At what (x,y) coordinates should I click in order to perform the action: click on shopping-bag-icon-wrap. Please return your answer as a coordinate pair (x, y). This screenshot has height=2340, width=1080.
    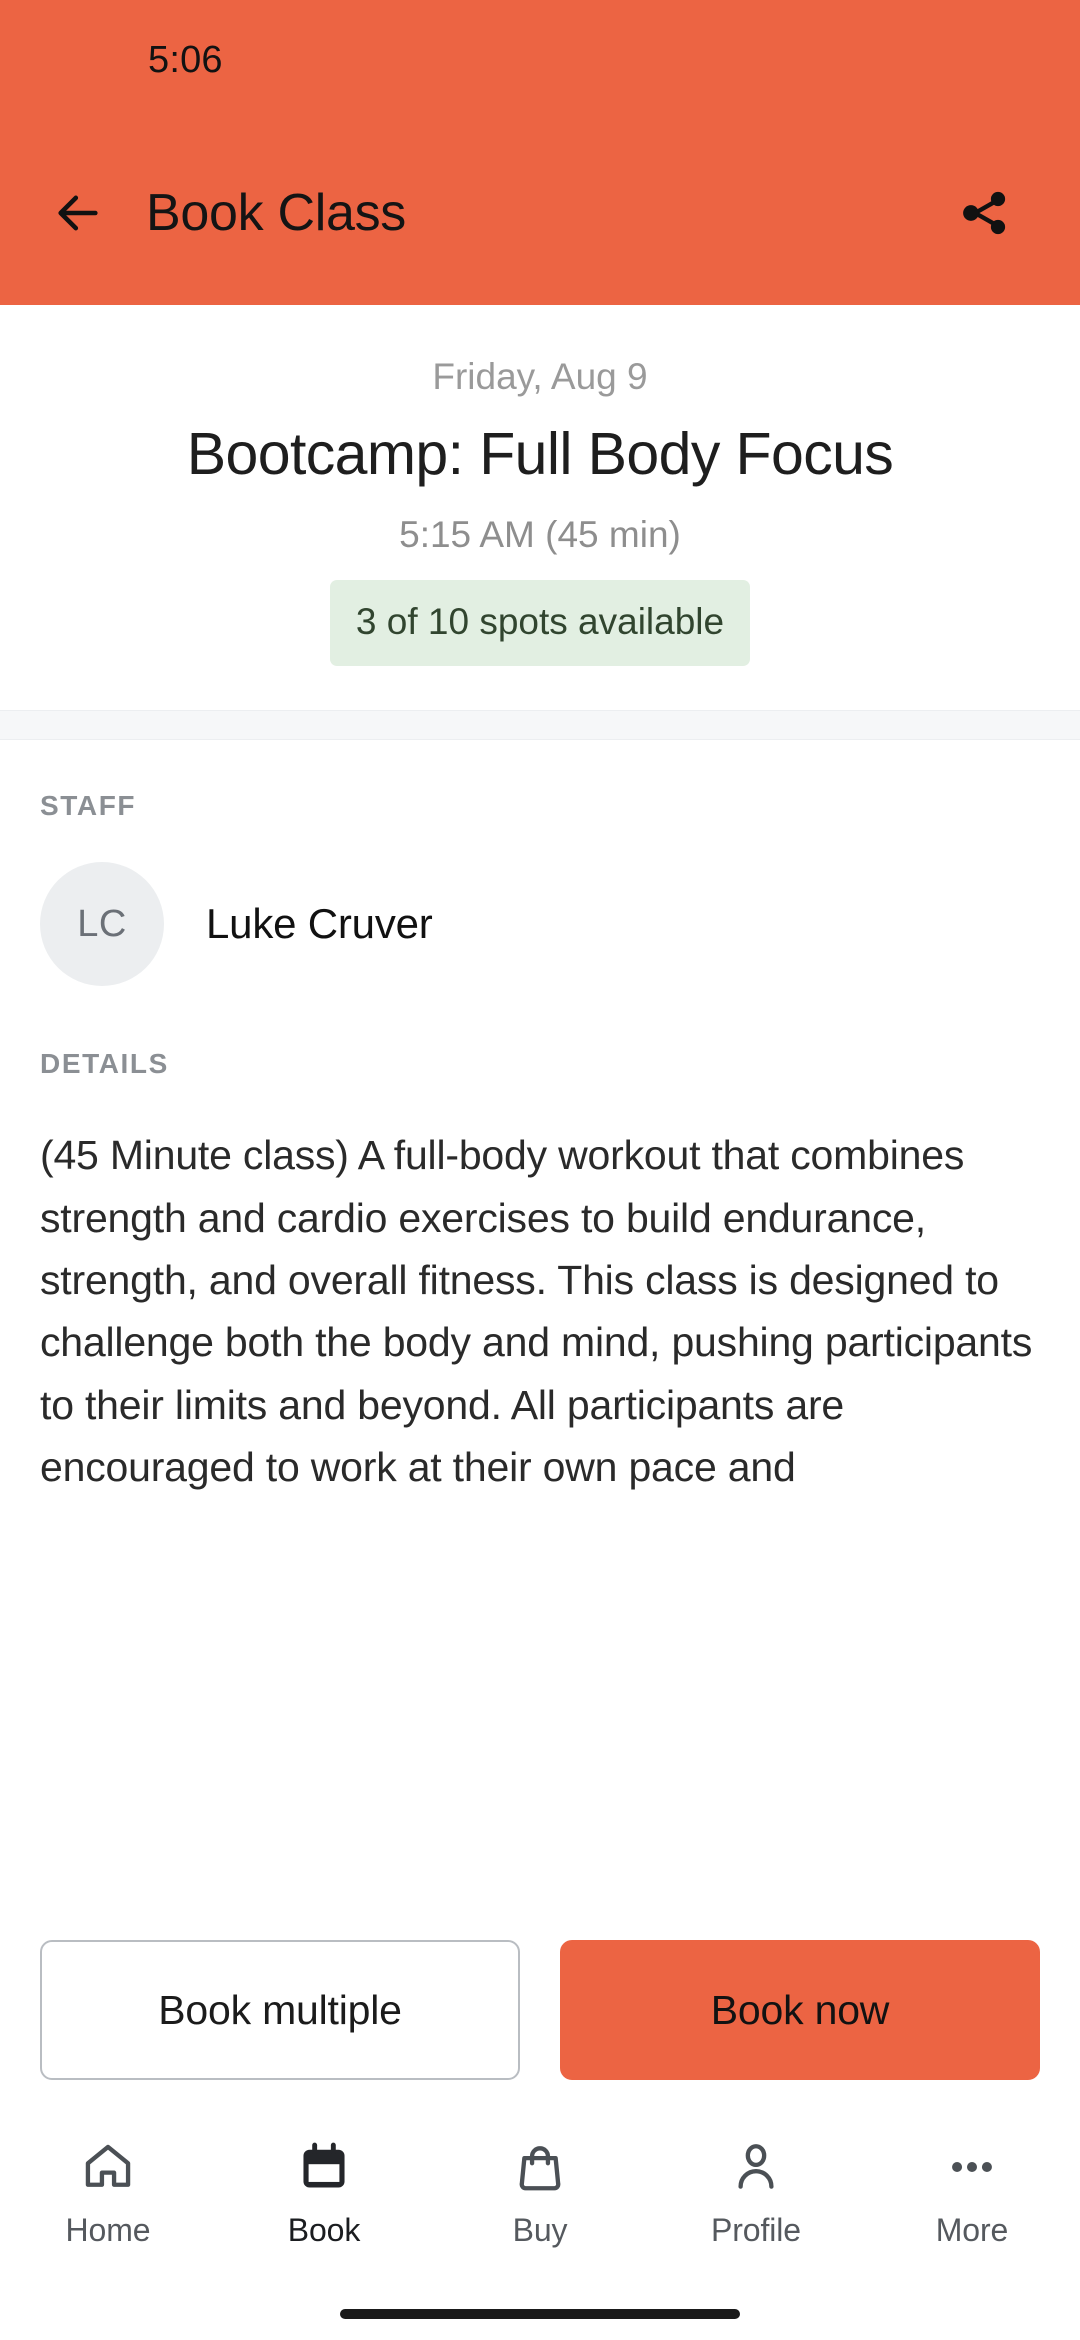
    Looking at the image, I should click on (540, 2167).